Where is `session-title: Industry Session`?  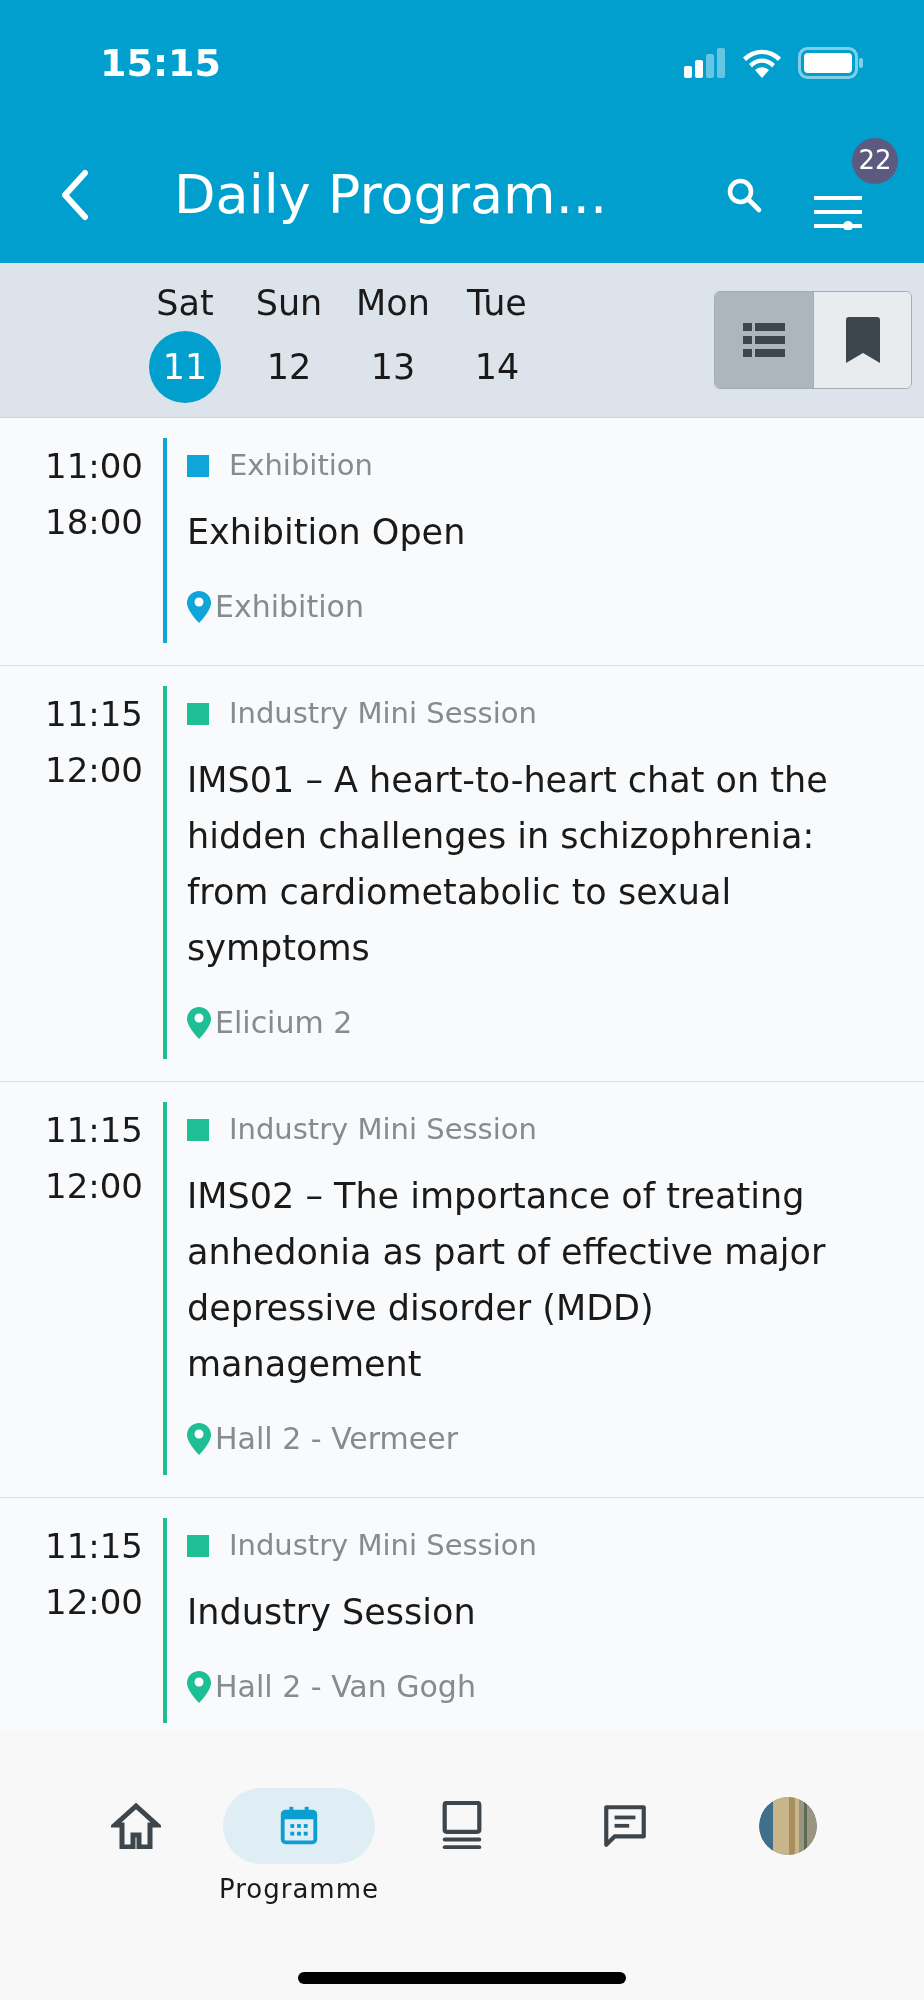 session-title: Industry Session is located at coordinates (332, 1612).